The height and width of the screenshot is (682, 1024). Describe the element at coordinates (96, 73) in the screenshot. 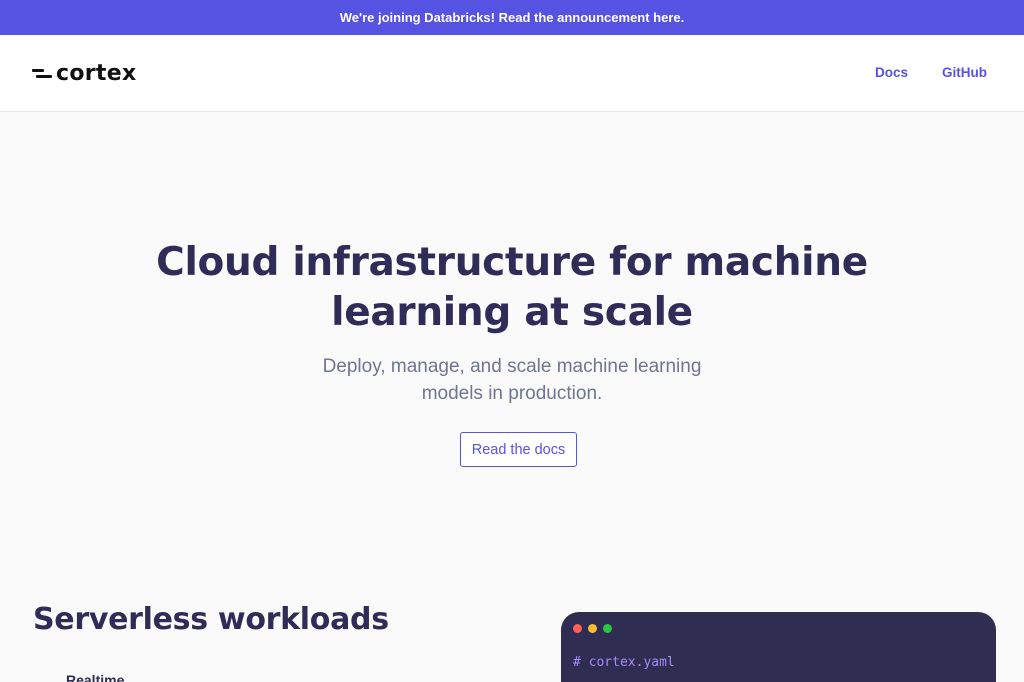

I see `logo-text: cortex` at that location.